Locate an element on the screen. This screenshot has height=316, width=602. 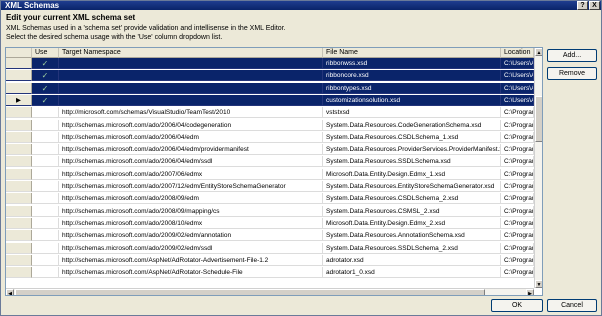
close-button: X is located at coordinates (594, 5).